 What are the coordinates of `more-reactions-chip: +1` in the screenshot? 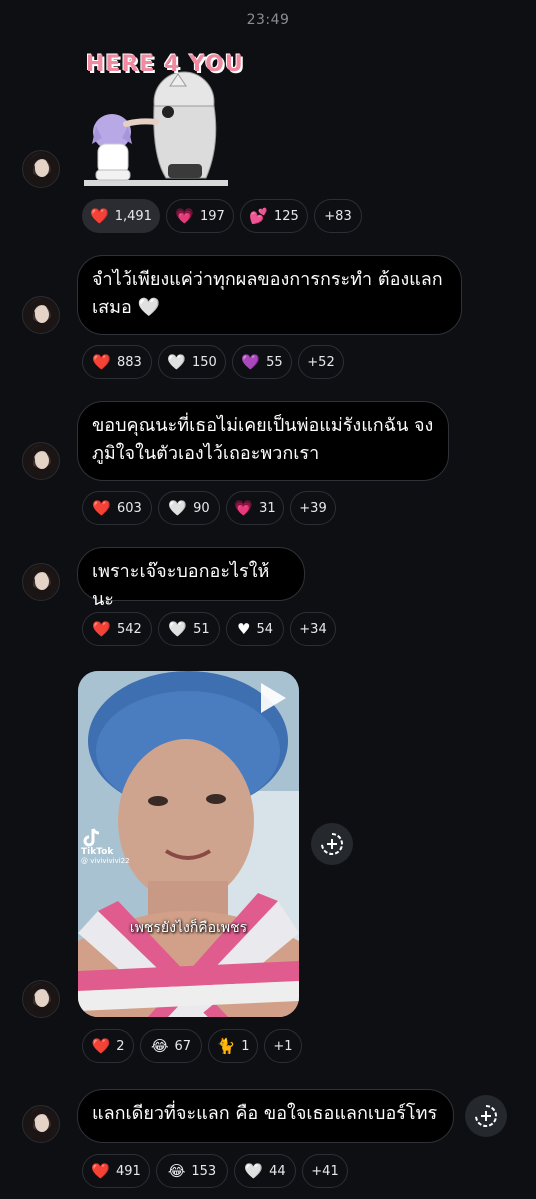 It's located at (283, 1046).